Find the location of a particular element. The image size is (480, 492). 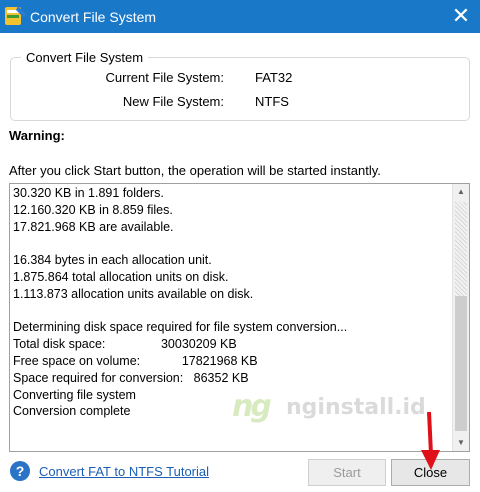

log-line: 17.821.968 KB are available. is located at coordinates (93, 226).